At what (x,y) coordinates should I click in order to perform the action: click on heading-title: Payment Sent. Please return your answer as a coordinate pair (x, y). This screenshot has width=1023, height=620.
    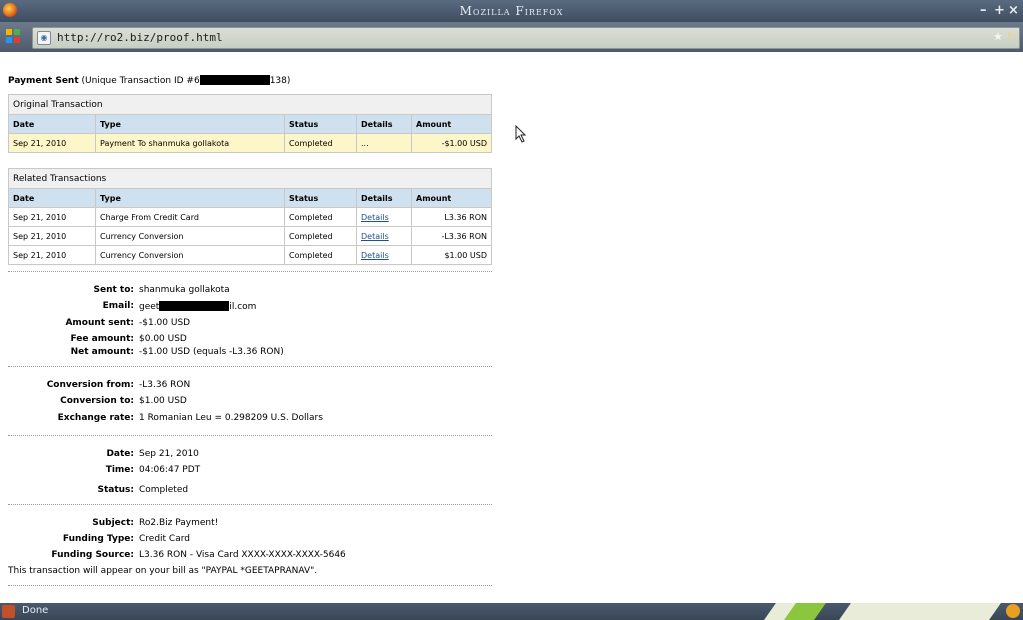
    Looking at the image, I should click on (43, 81).